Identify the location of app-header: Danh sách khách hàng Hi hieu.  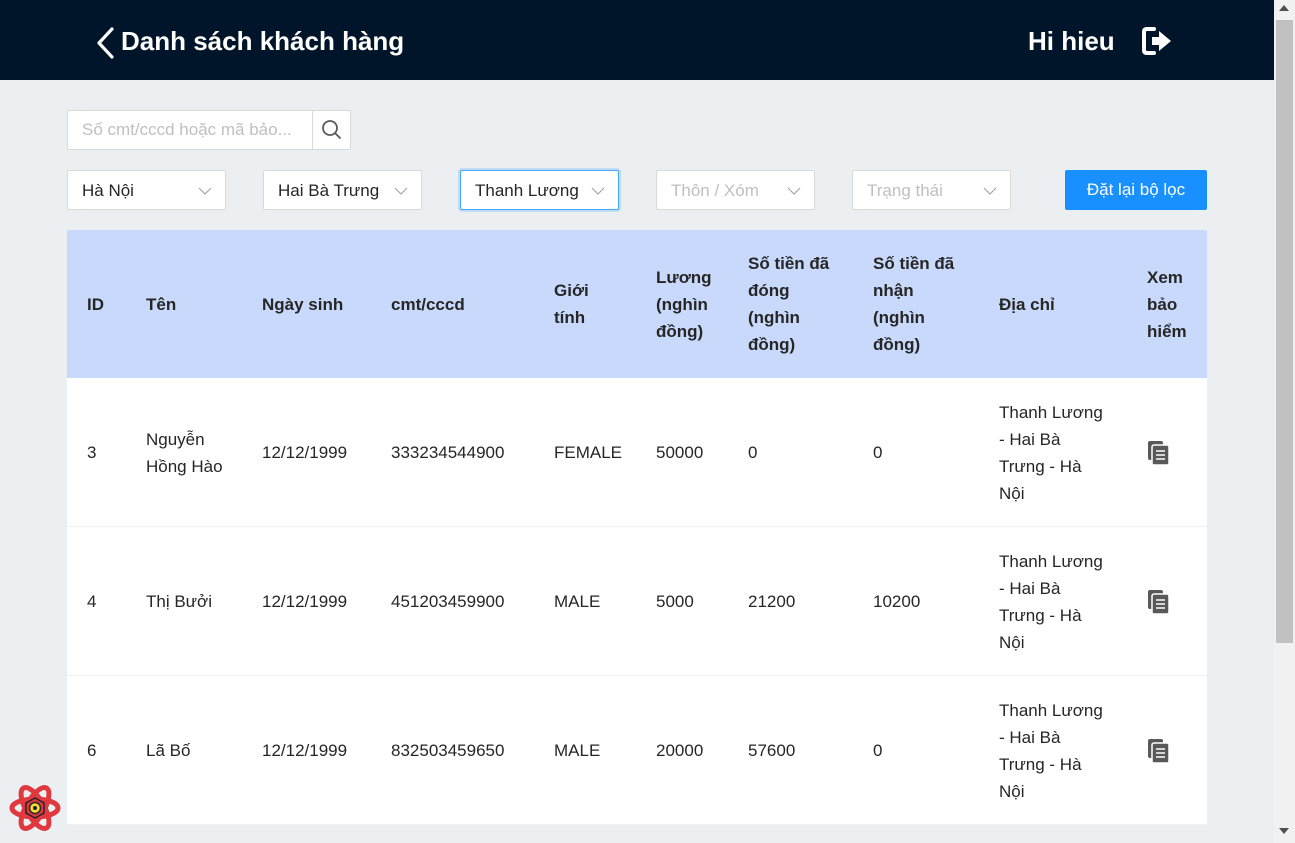
(637, 40).